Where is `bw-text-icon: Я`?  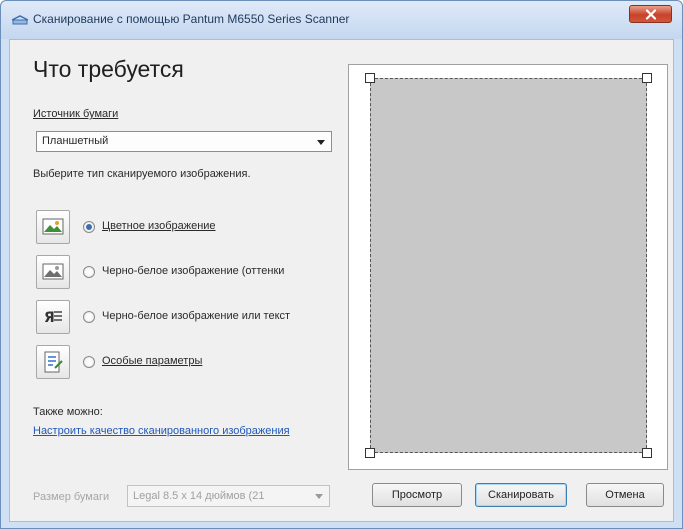 bw-text-icon: Я is located at coordinates (53, 318).